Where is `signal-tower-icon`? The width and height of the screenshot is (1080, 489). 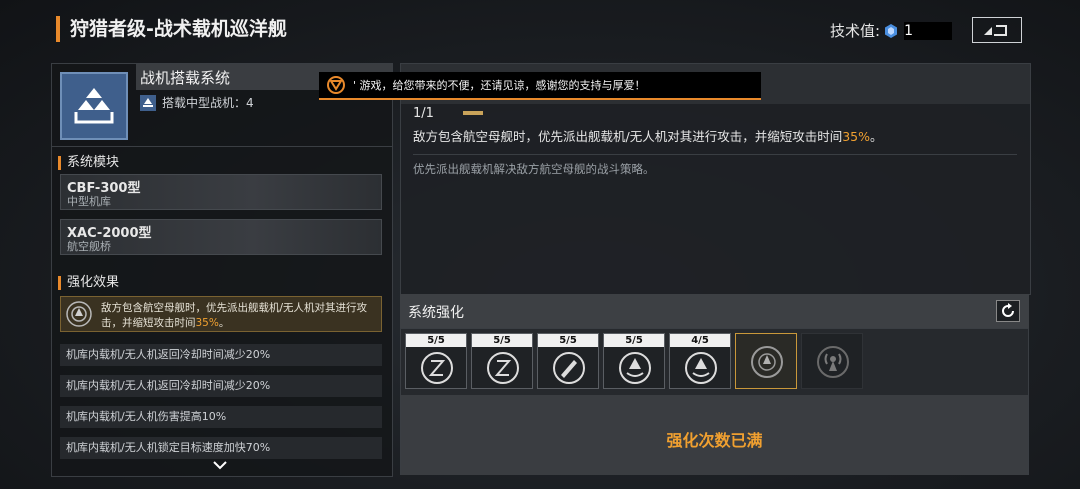 signal-tower-icon is located at coordinates (833, 362).